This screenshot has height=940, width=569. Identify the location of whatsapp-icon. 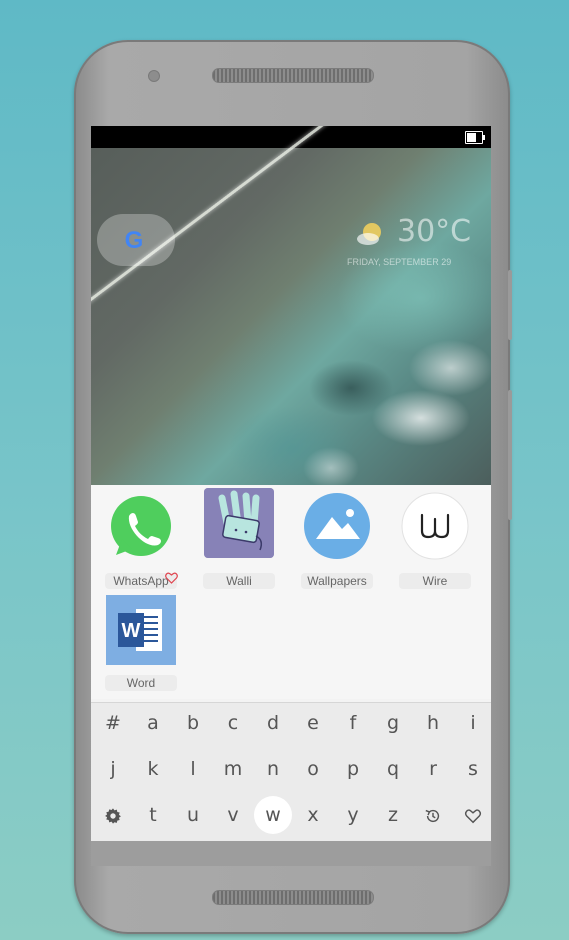
(141, 526).